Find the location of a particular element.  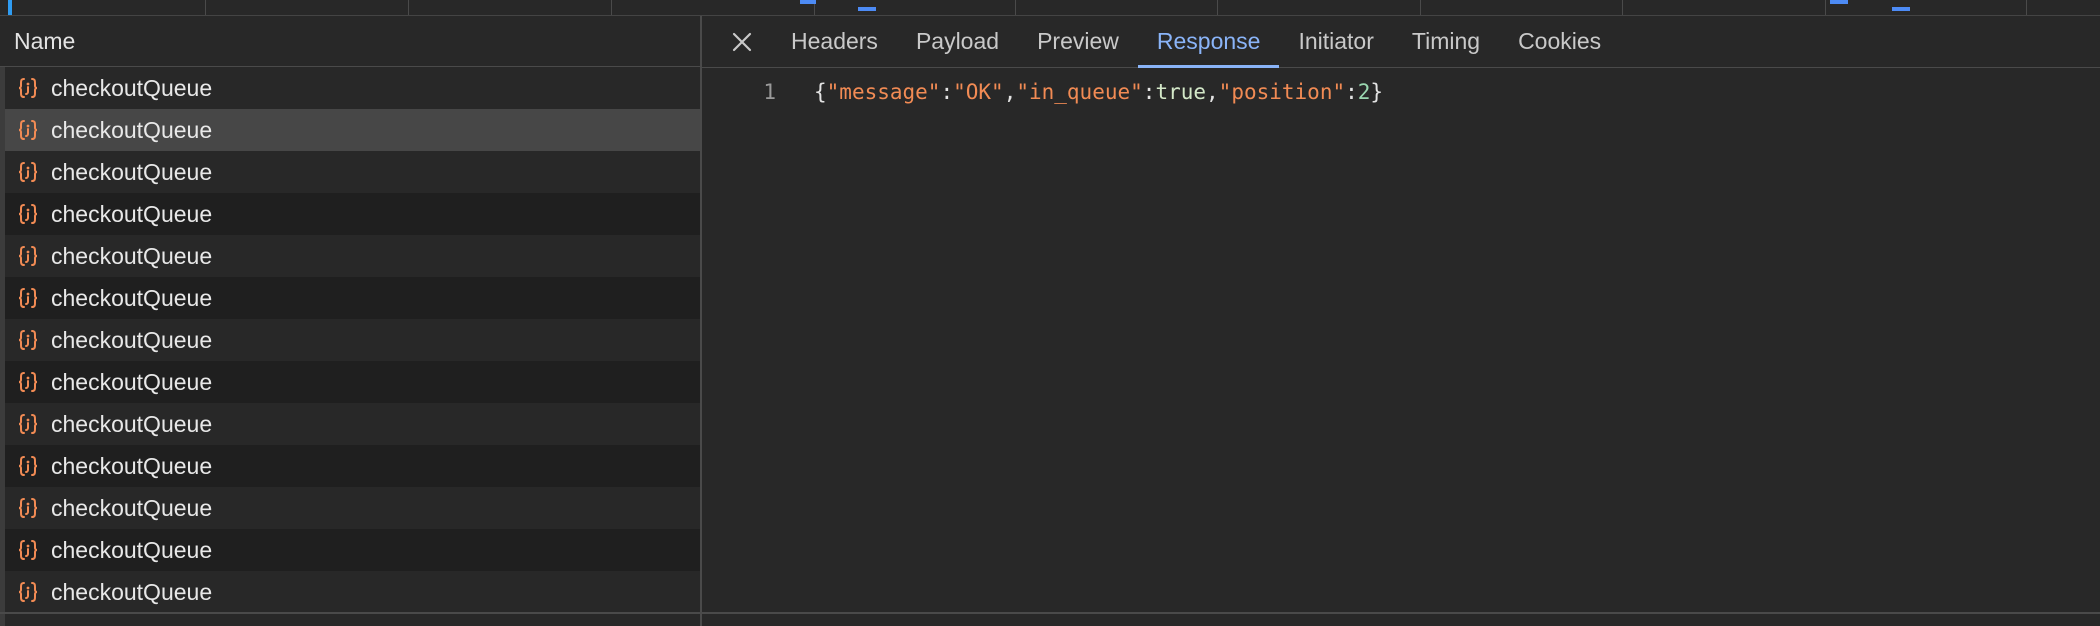

json-value-position: 2 is located at coordinates (1364, 92).